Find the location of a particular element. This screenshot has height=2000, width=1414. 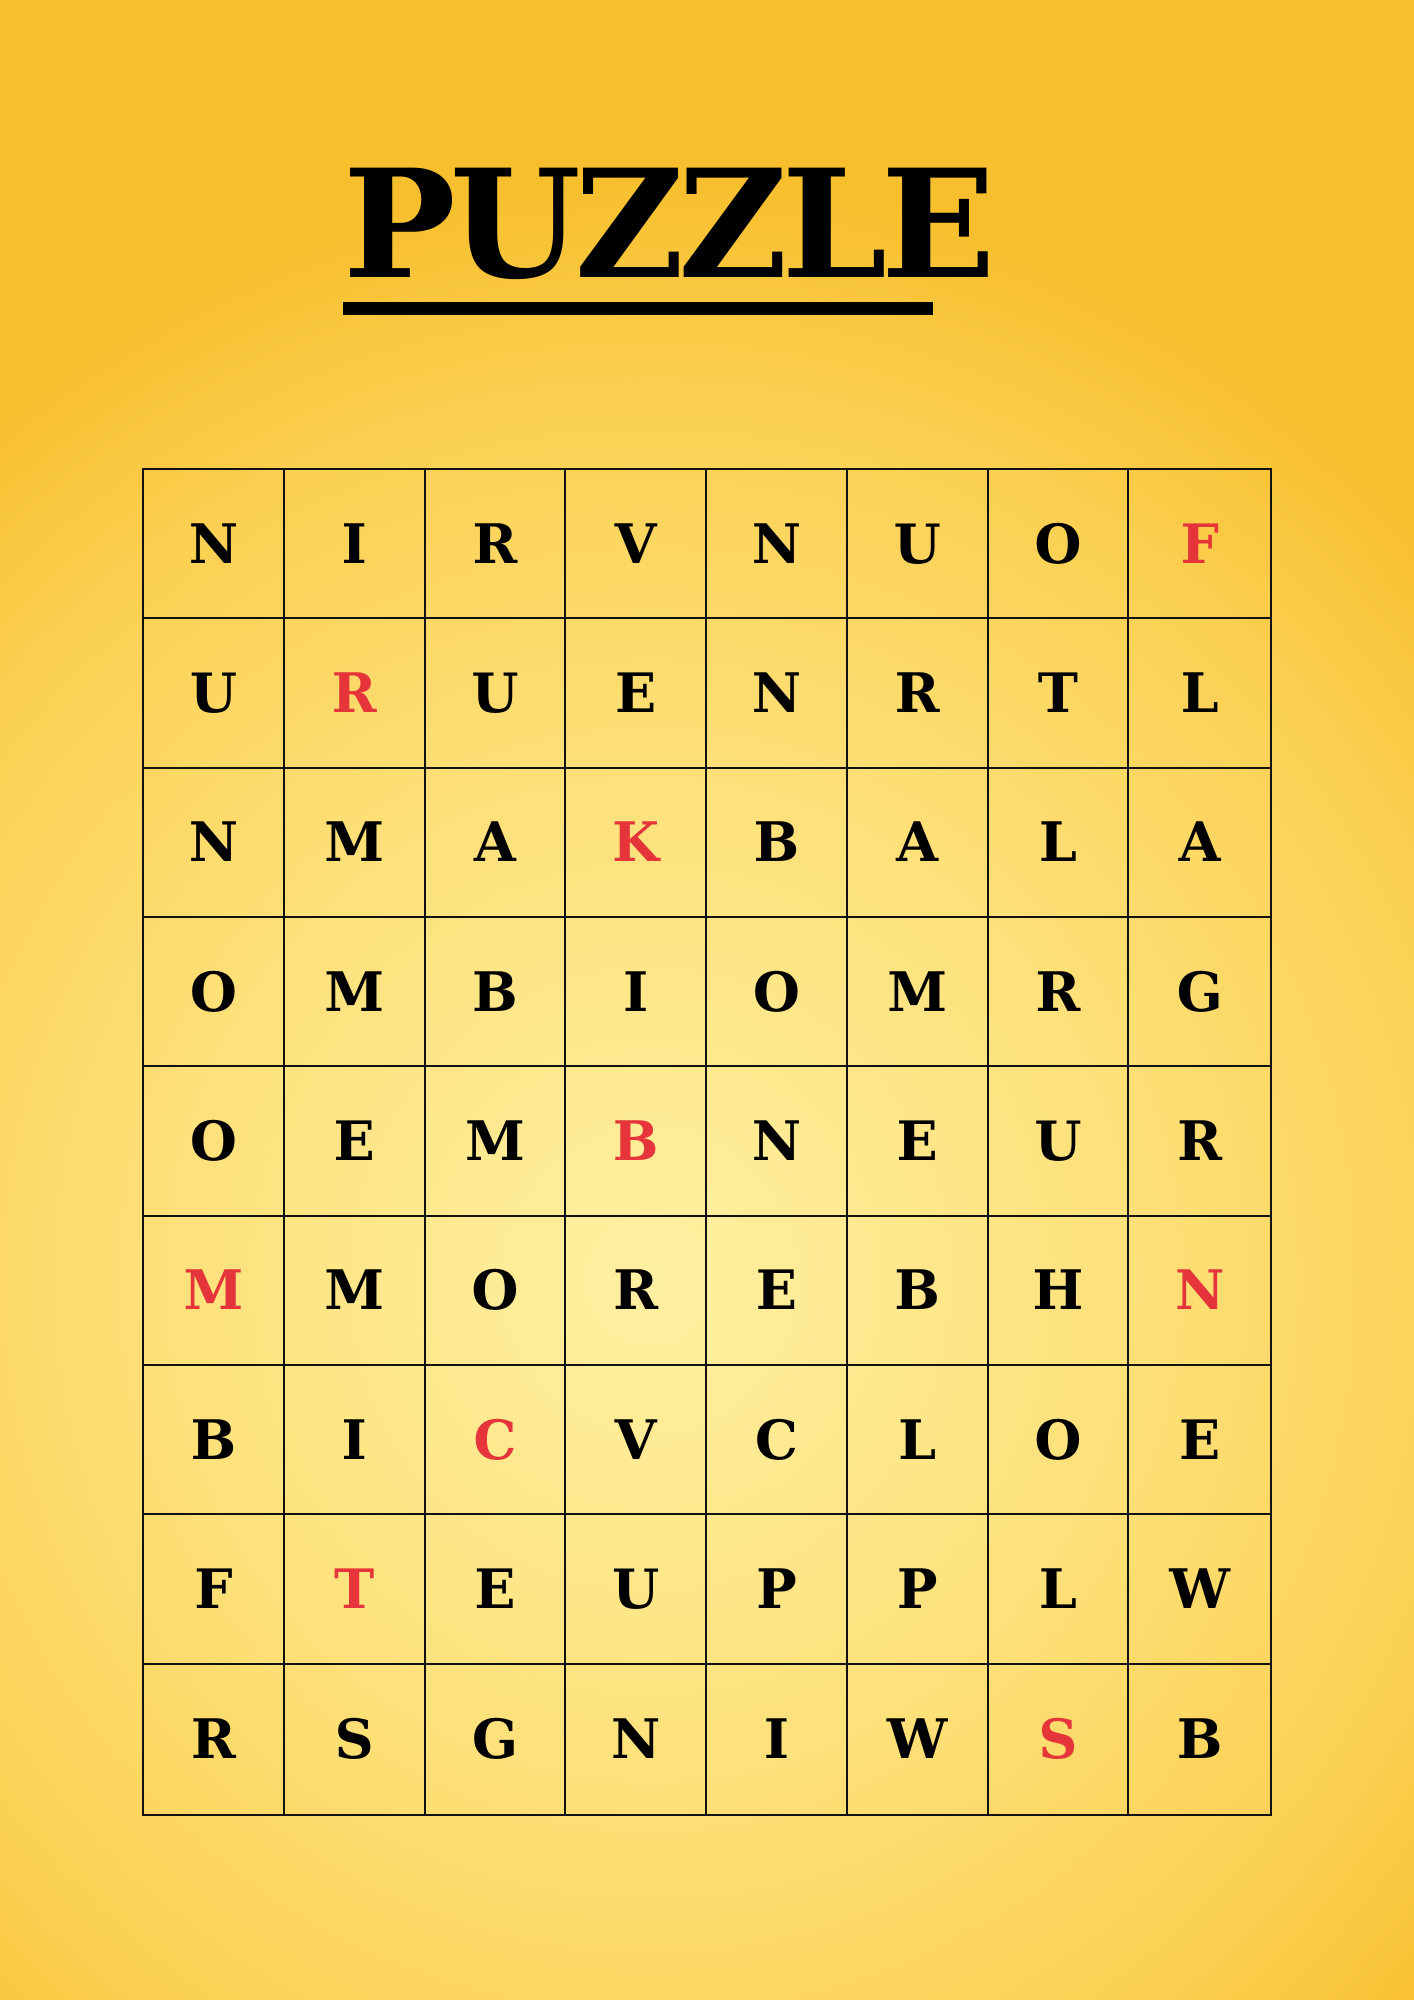

grid-cell: H is located at coordinates (1059, 1291).